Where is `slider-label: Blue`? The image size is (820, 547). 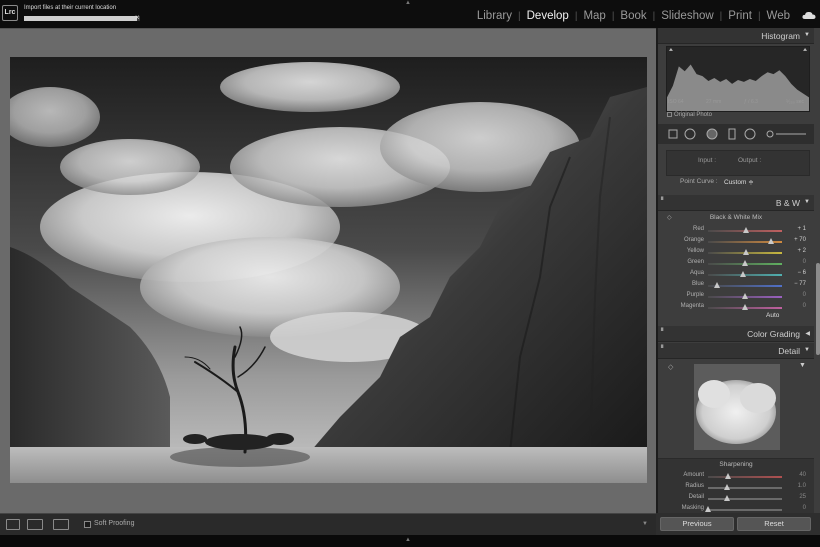
slider-label: Blue is located at coordinates (697, 284).